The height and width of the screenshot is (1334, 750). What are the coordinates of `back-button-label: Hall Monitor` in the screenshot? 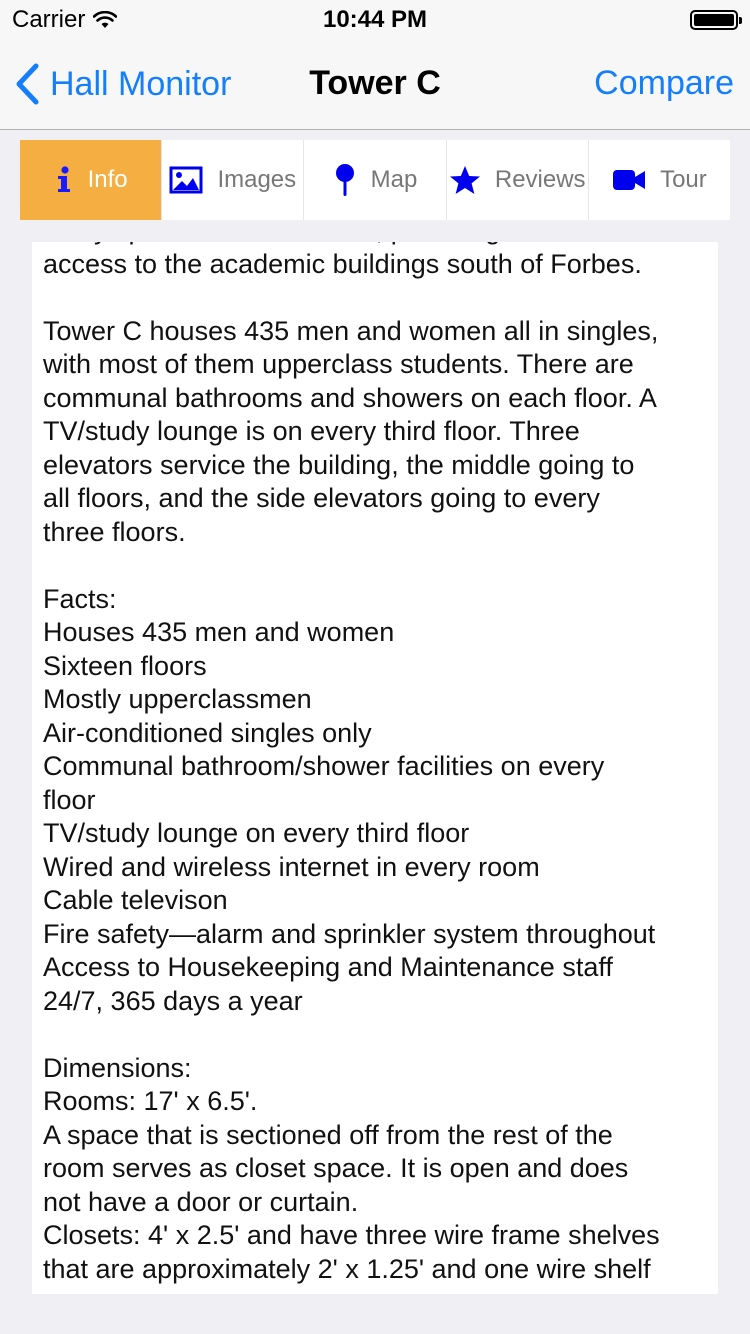 It's located at (141, 83).